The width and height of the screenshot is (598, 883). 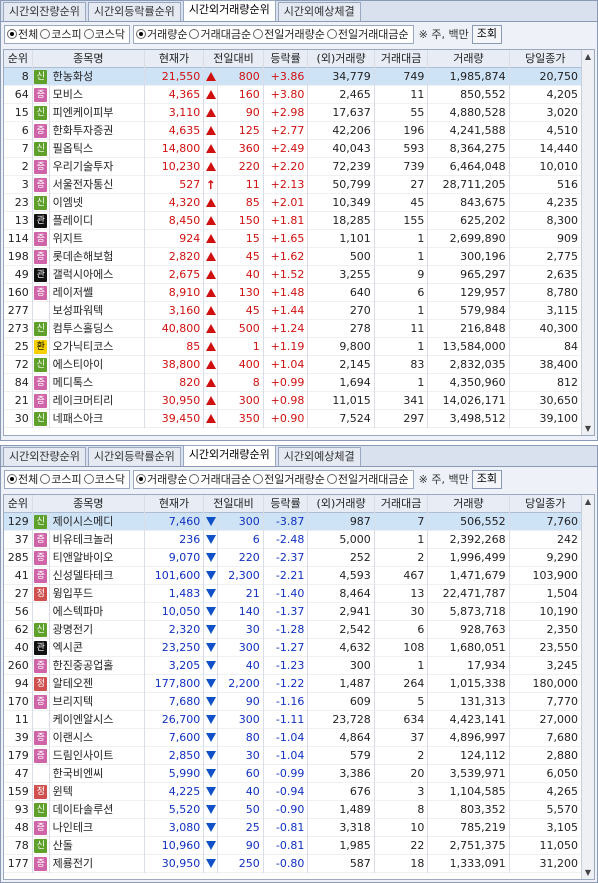 What do you see at coordinates (292, 539) in the screenshot?
I see `table-row: 37 증 비유테크놀러 236 6 -2.48 5,000 1 2,392,268 242` at bounding box center [292, 539].